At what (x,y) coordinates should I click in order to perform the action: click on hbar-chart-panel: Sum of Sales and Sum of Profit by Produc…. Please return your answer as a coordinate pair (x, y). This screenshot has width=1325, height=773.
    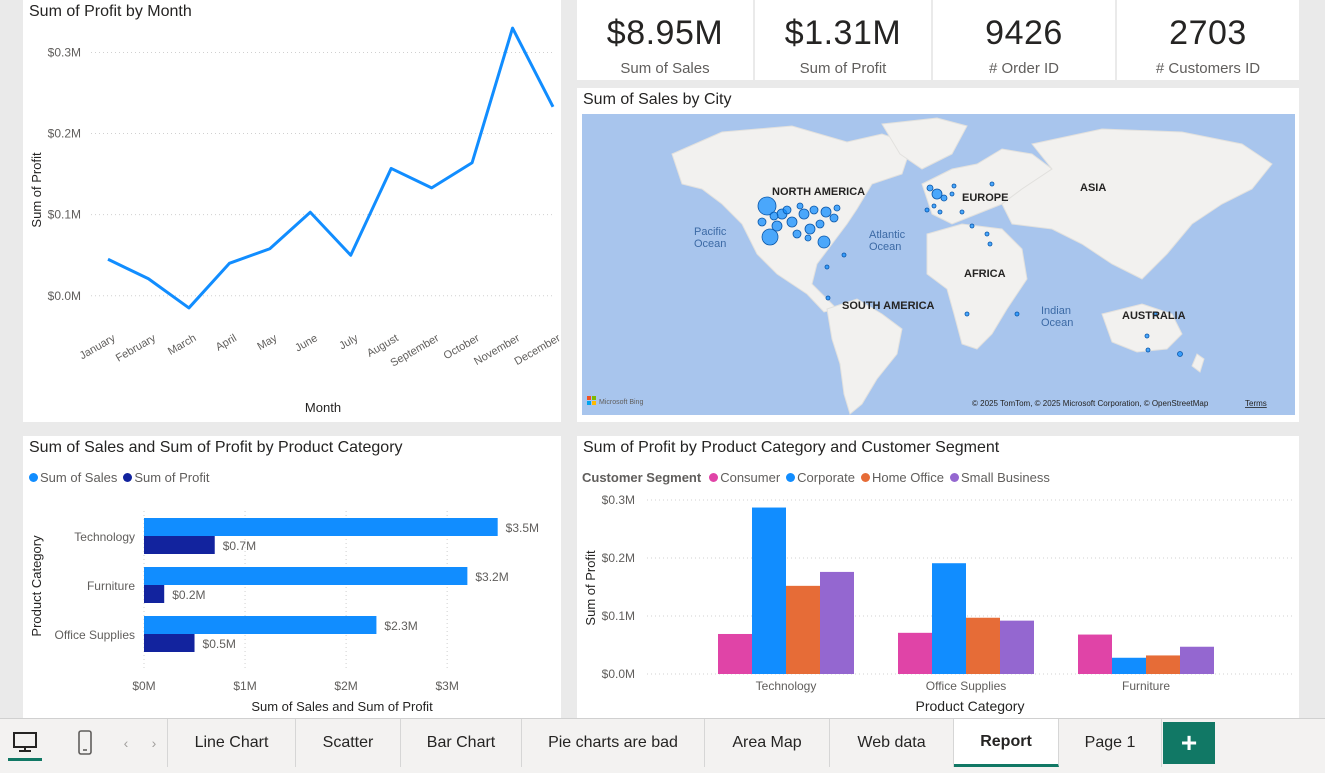
    Looking at the image, I should click on (292, 577).